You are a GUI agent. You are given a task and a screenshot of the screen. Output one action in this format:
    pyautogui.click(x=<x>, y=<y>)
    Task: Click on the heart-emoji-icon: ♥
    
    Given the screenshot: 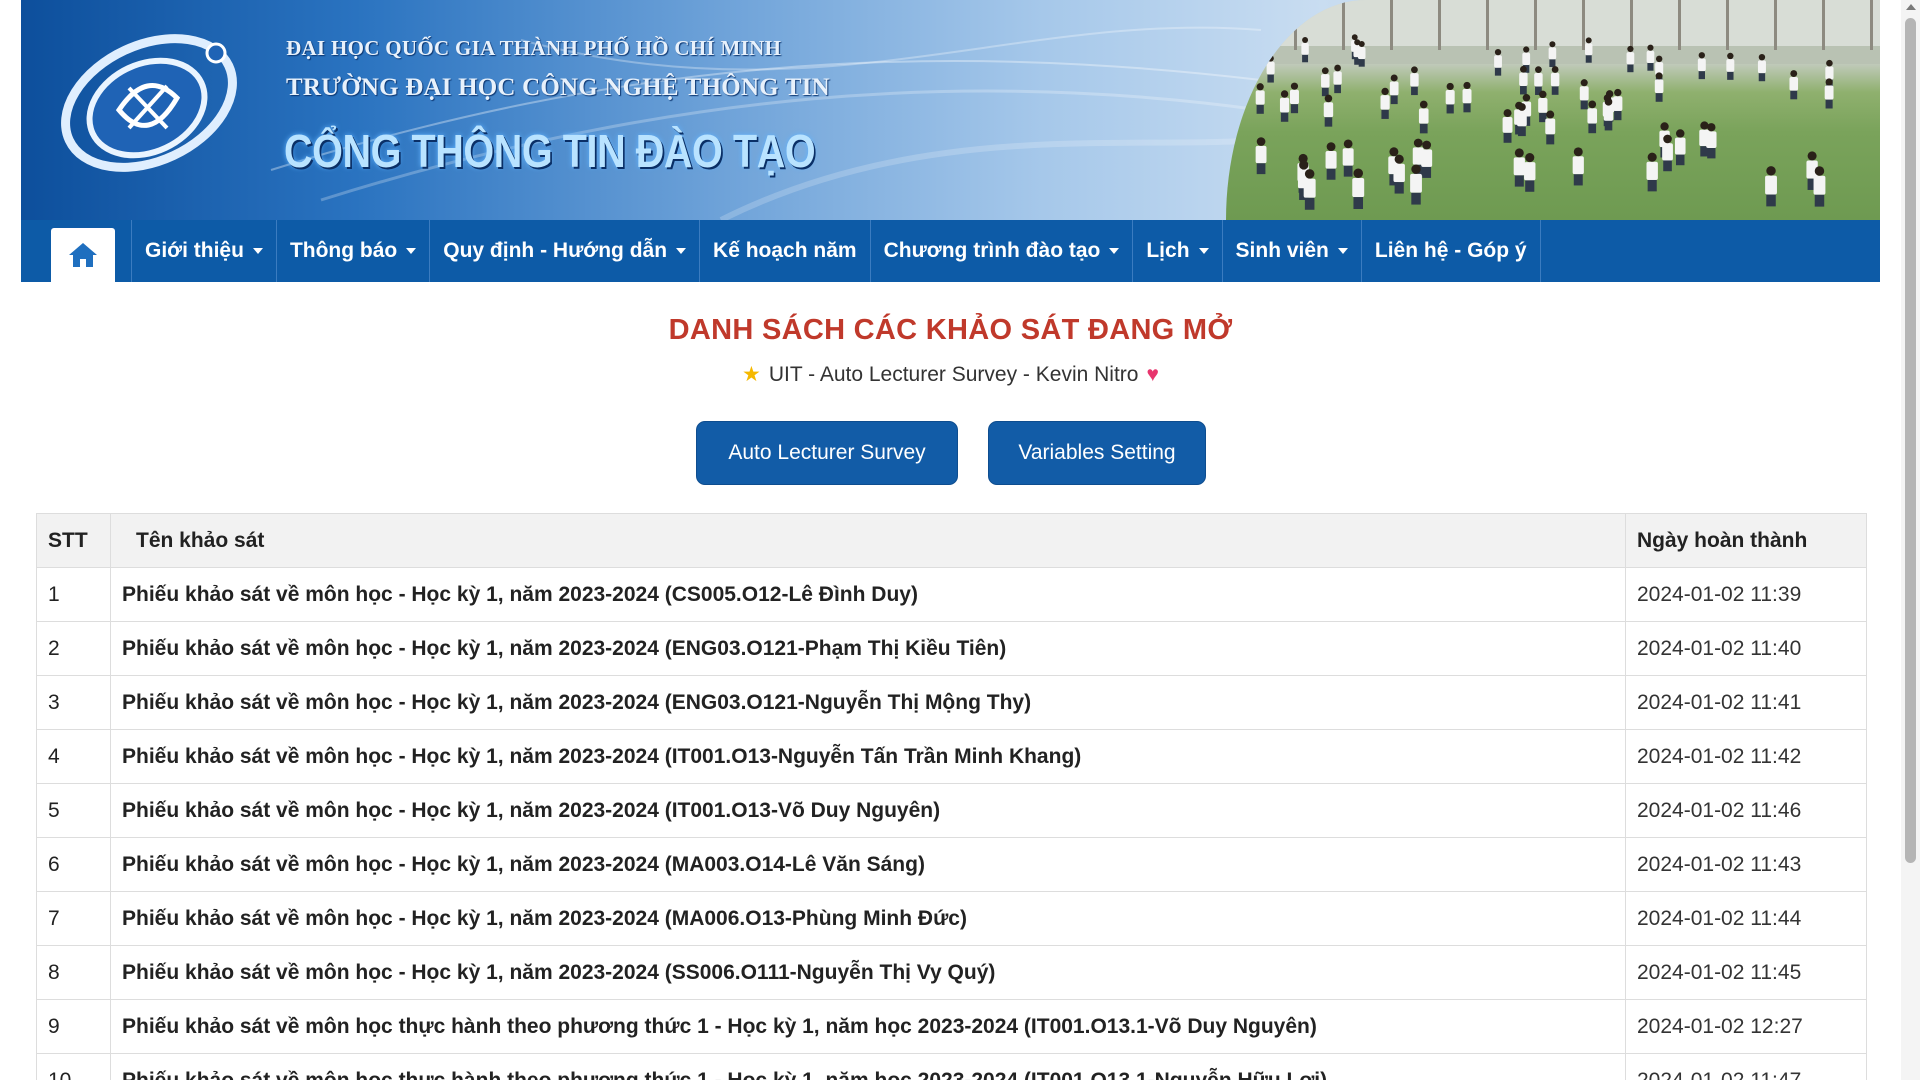 What is the action you would take?
    pyautogui.click(x=1152, y=374)
    